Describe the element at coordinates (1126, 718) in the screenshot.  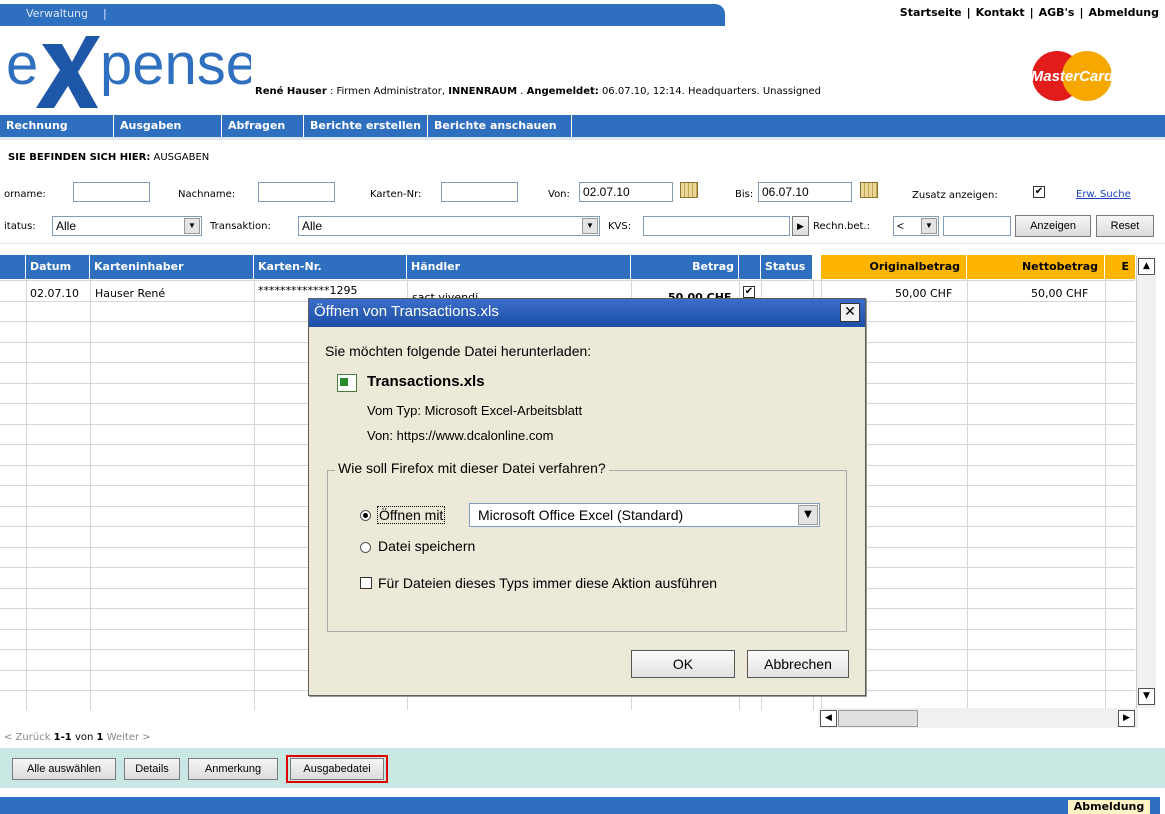
I see `scroll-right-icon: ▶` at that location.